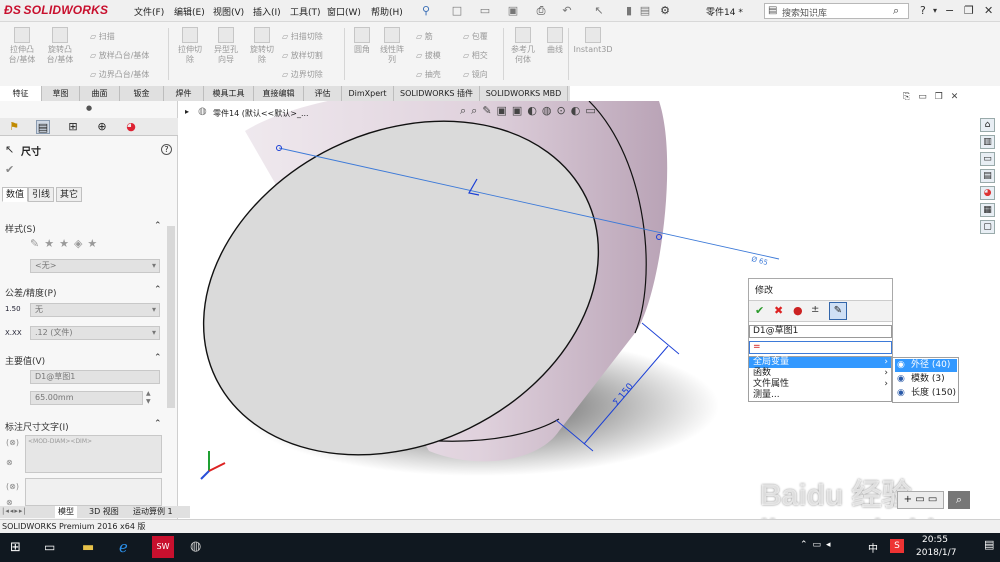  I want to click on open-folder-icon: ▭, so click(485, 10).